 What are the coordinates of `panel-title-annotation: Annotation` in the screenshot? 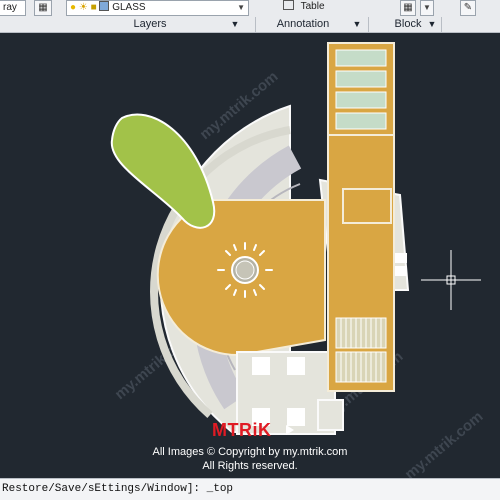 It's located at (303, 24).